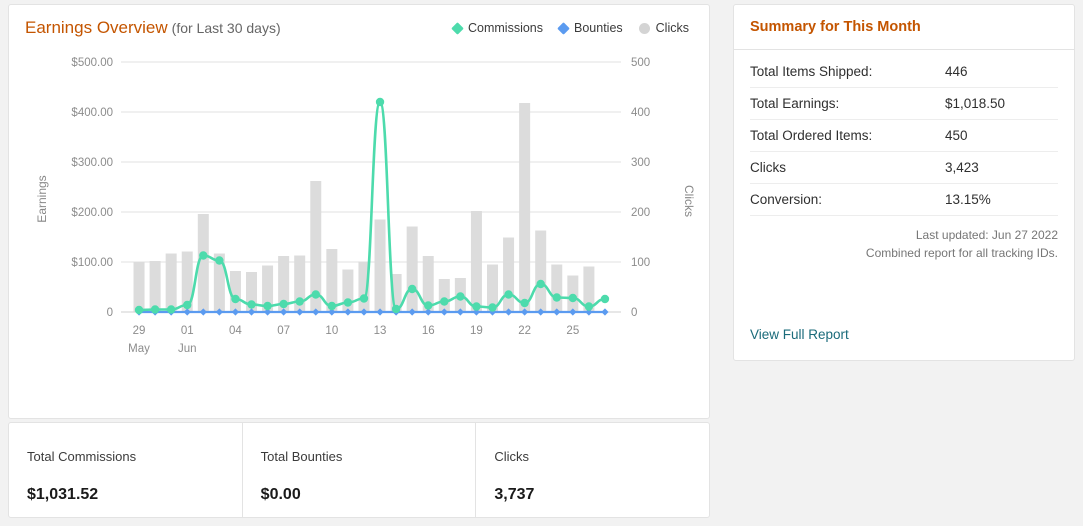 The image size is (1083, 526). I want to click on y-axis-tick-left: 0, so click(110, 313).